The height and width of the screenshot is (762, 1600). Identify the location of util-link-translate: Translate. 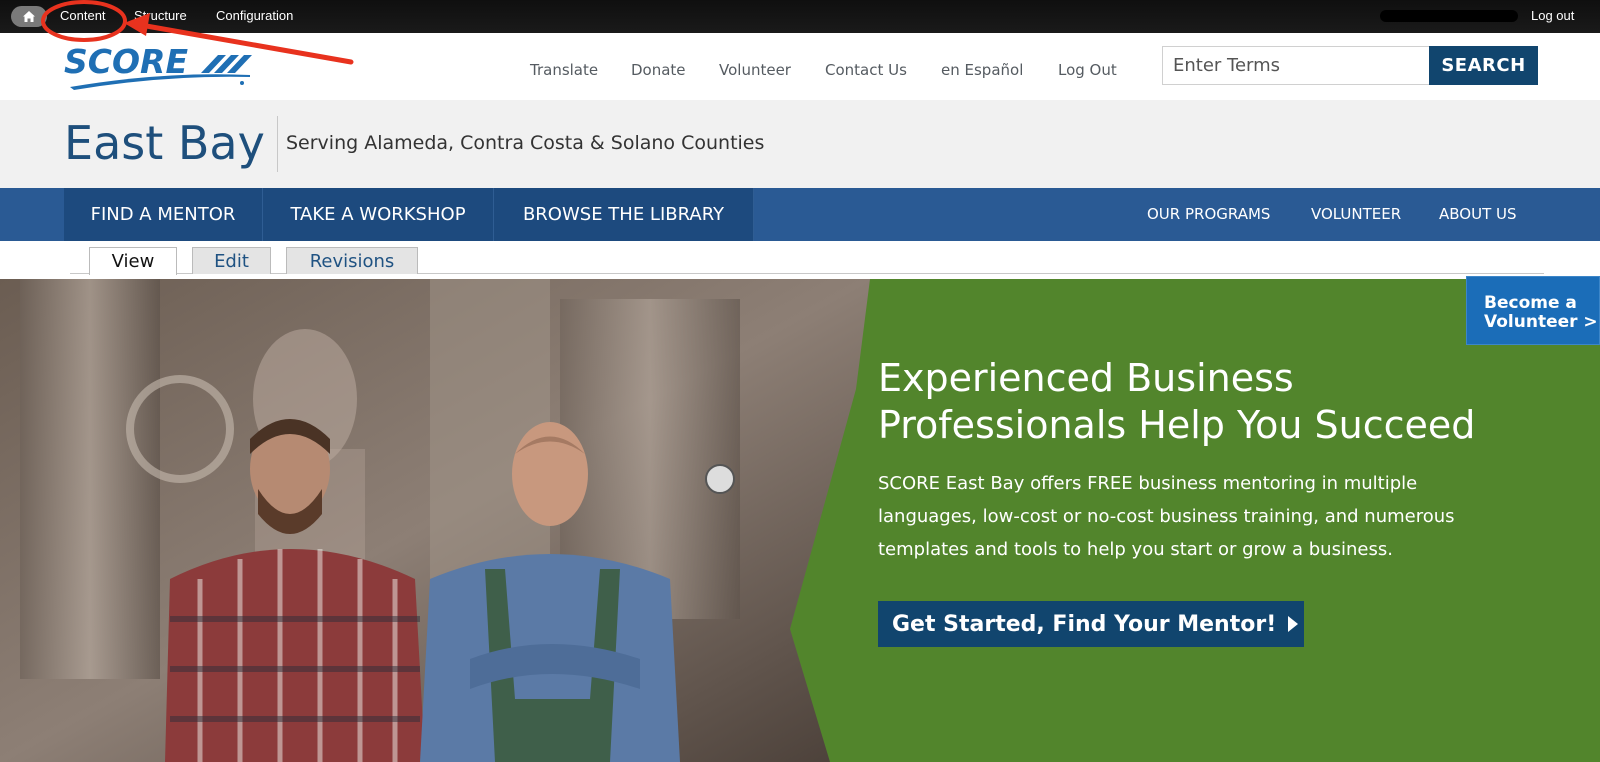
(564, 70).